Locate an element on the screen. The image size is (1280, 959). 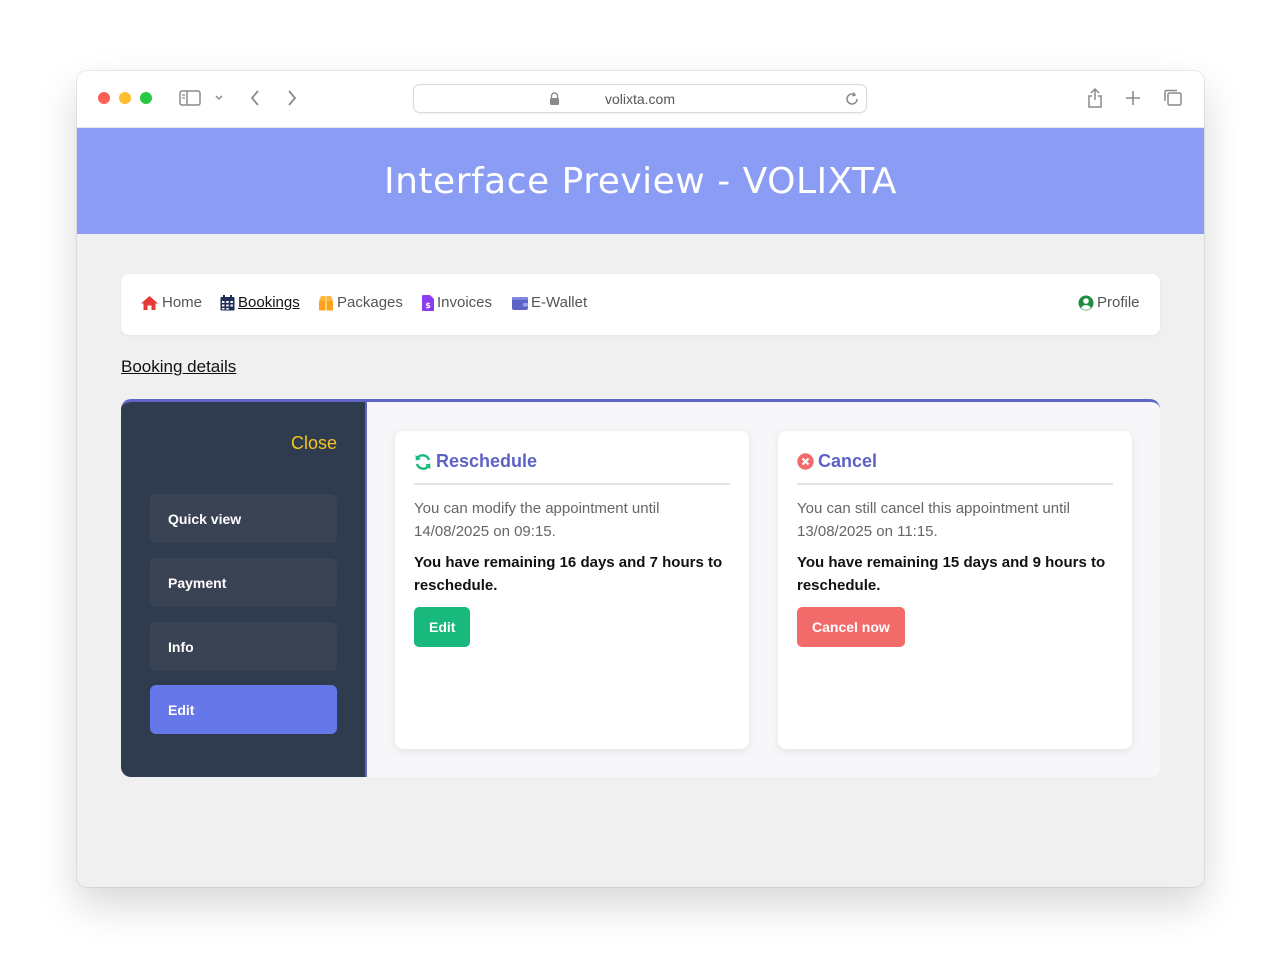
forward-arrow-icon is located at coordinates (292, 98).